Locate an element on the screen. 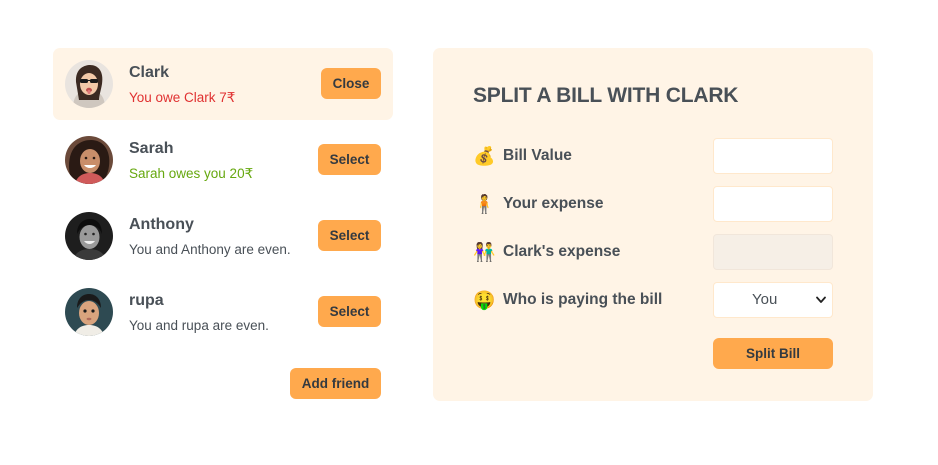  friend-balance: You and Anthony are even. is located at coordinates (210, 249).